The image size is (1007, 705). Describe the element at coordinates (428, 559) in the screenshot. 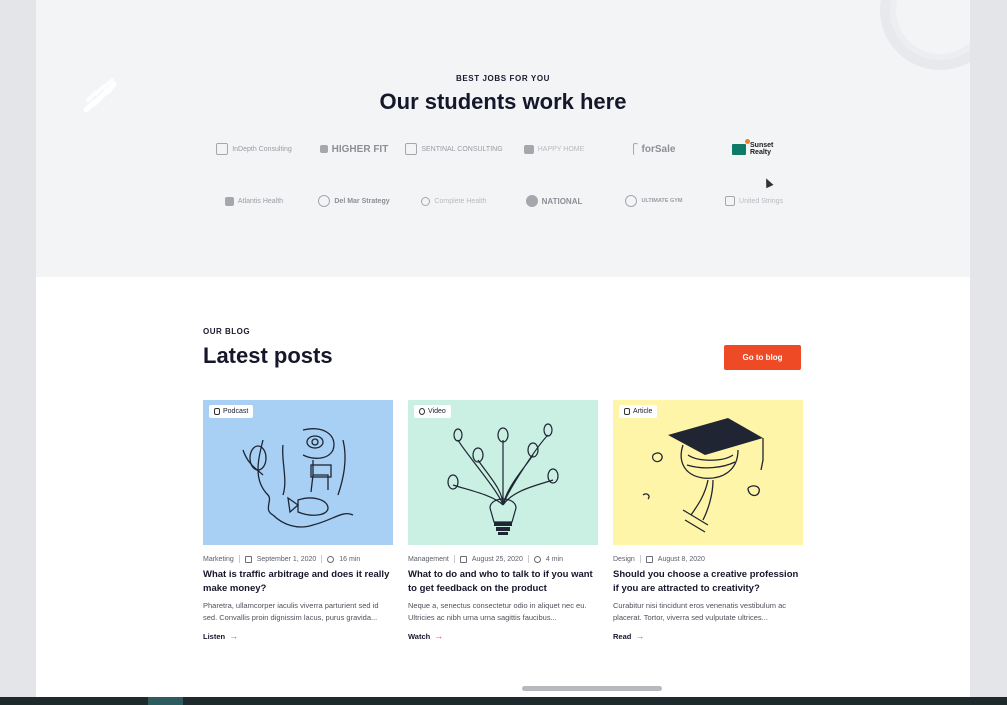

I see `post-category: Management` at that location.